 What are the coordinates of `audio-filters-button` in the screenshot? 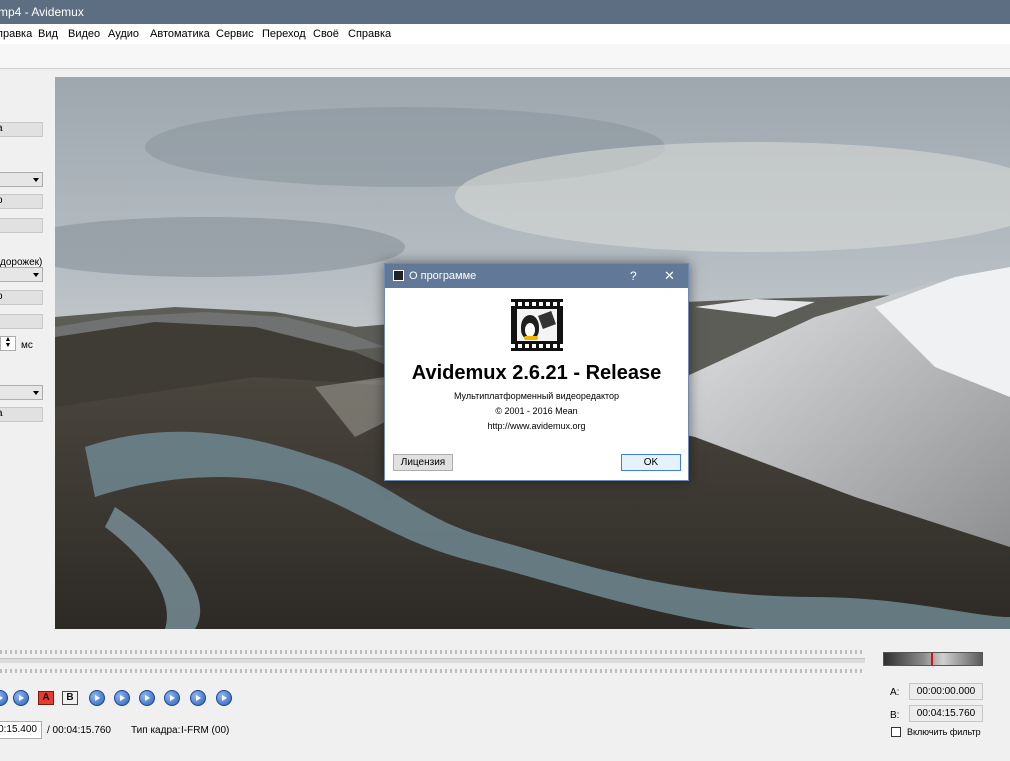 It's located at (21, 321).